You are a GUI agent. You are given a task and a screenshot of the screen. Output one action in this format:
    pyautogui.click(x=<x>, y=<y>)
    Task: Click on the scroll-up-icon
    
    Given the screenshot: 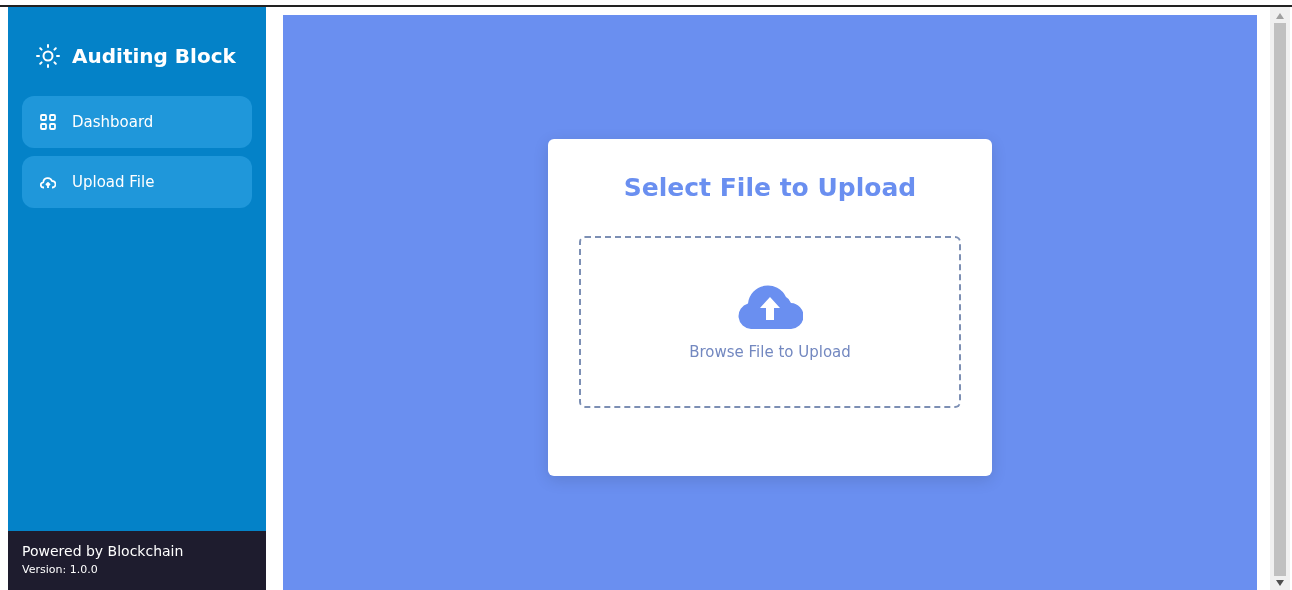 What is the action you would take?
    pyautogui.click(x=1280, y=16)
    